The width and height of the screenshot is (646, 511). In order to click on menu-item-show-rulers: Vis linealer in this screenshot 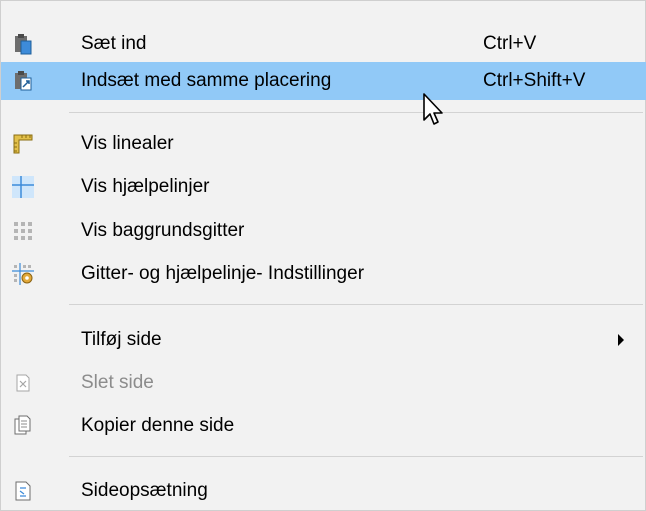, I will do `click(323, 144)`.